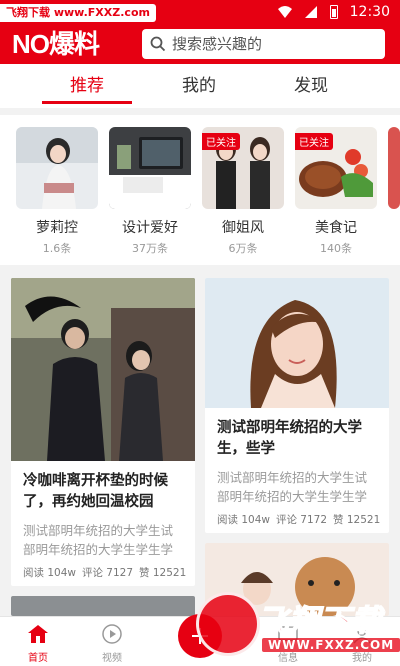 The image size is (400, 666). Describe the element at coordinates (284, 12) in the screenshot. I see `wifi-icon` at that location.